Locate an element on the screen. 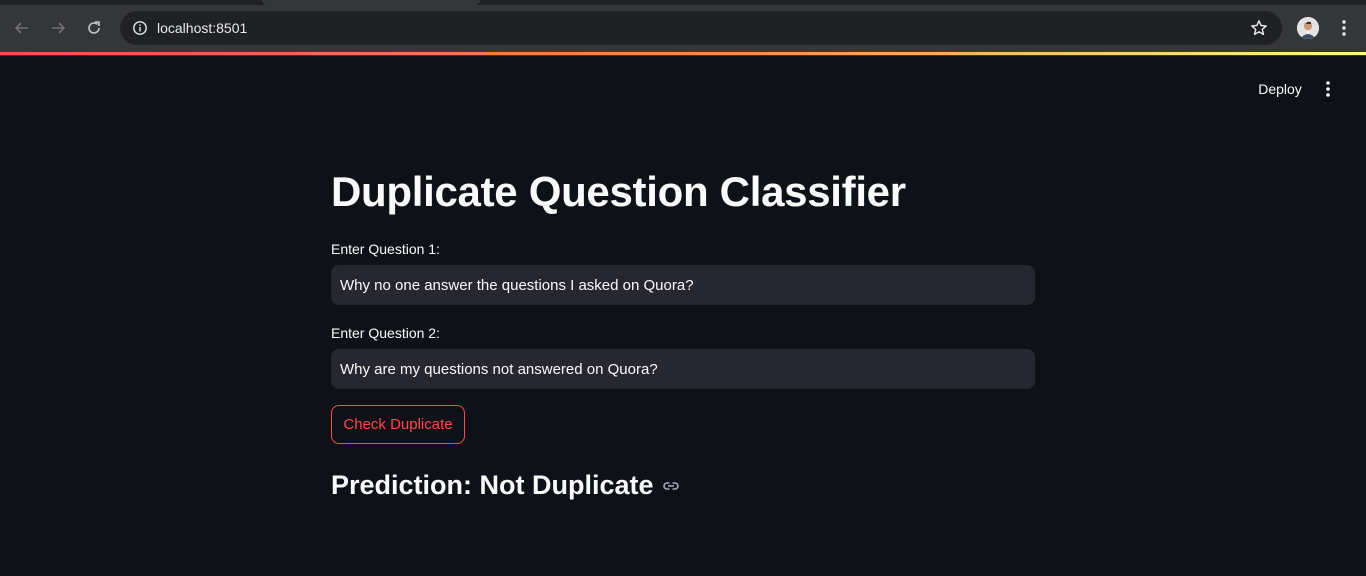 The width and height of the screenshot is (1366, 576). active-tab is located at coordinates (371, 2).